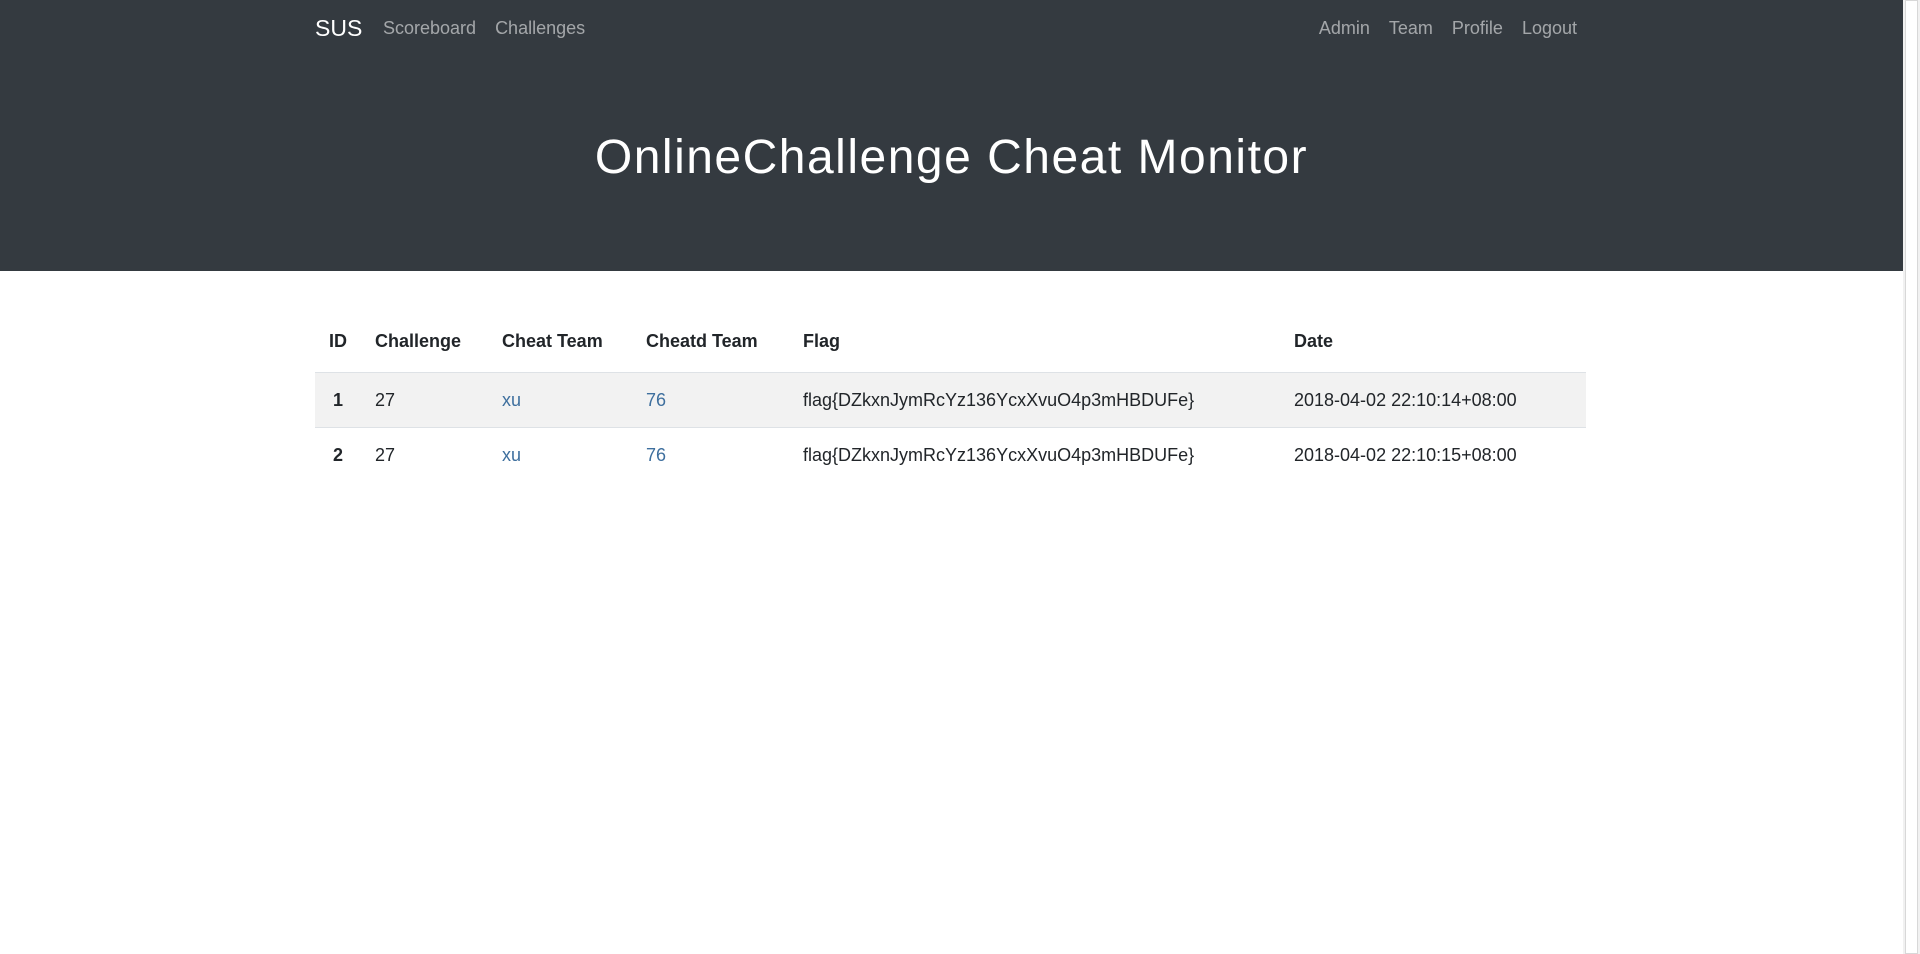 This screenshot has height=954, width=1920. Describe the element at coordinates (1344, 28) in the screenshot. I see `nav-admin-link: Admin` at that location.